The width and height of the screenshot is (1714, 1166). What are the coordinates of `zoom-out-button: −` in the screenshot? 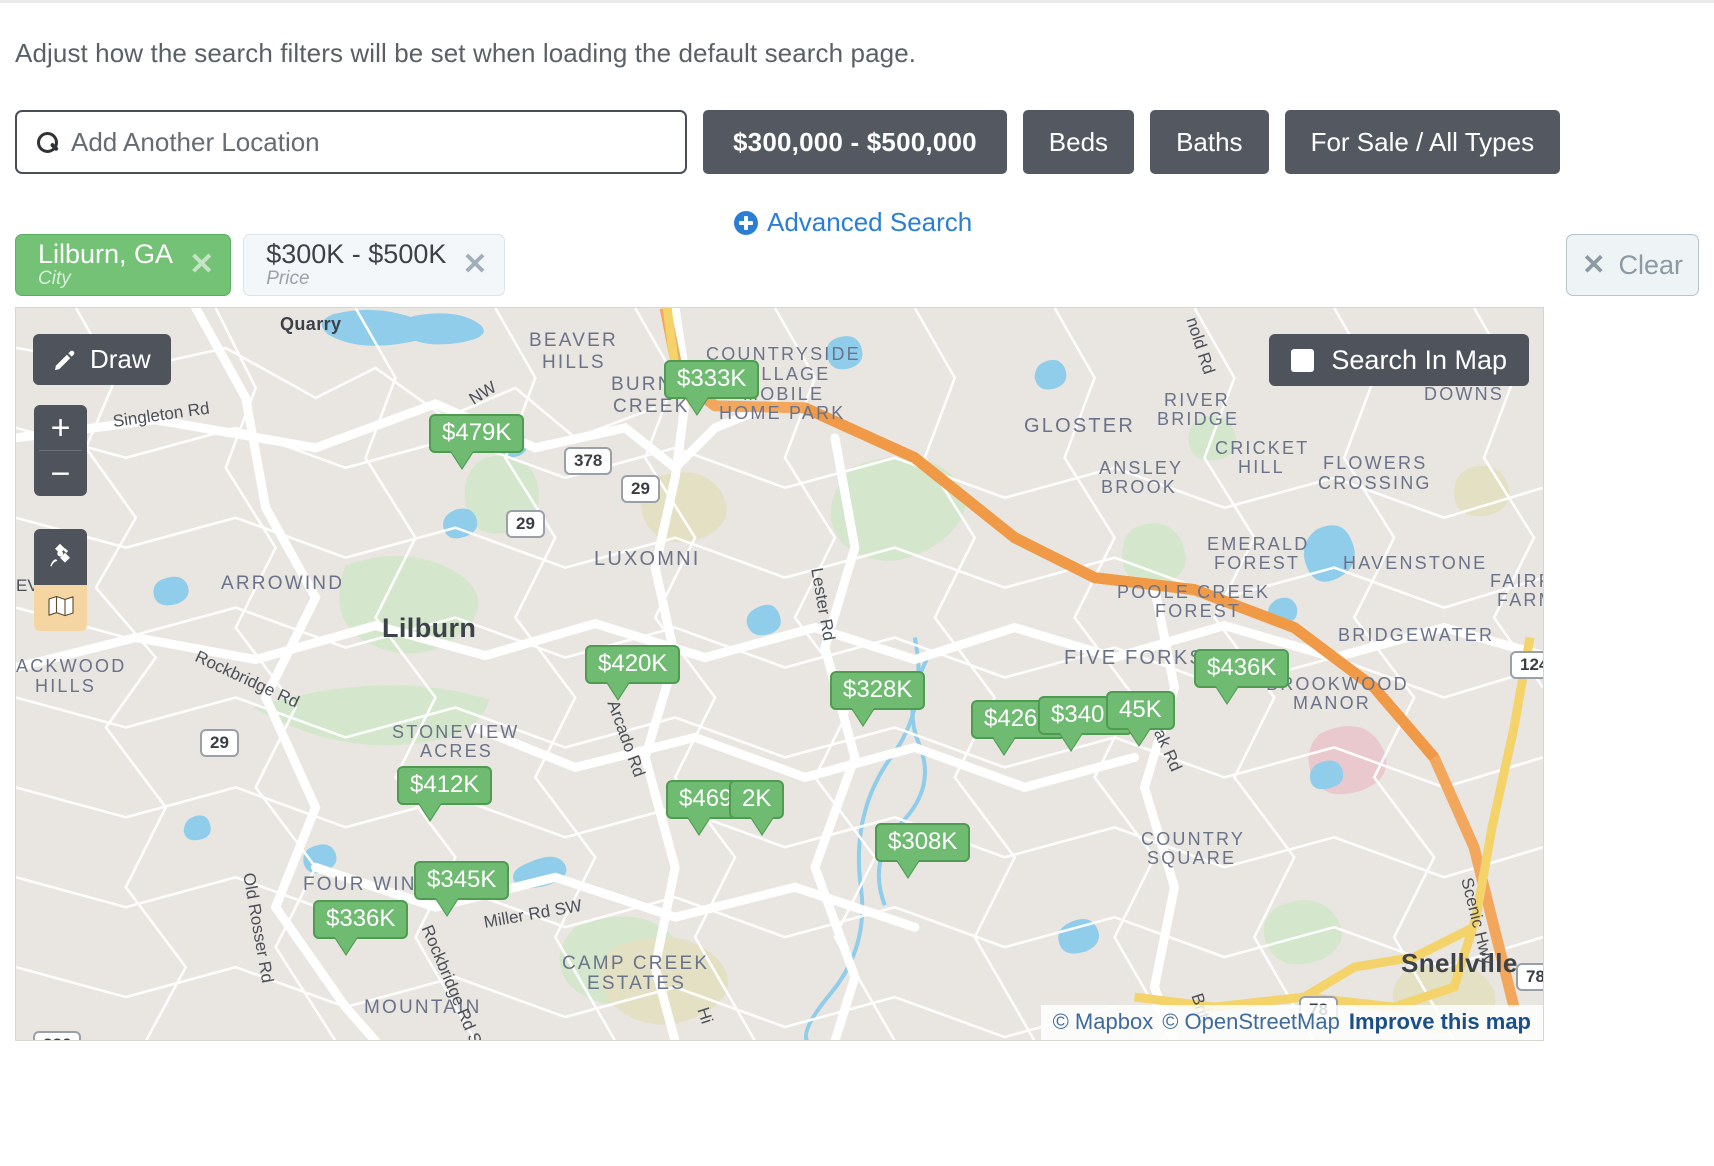 It's located at (60, 473).